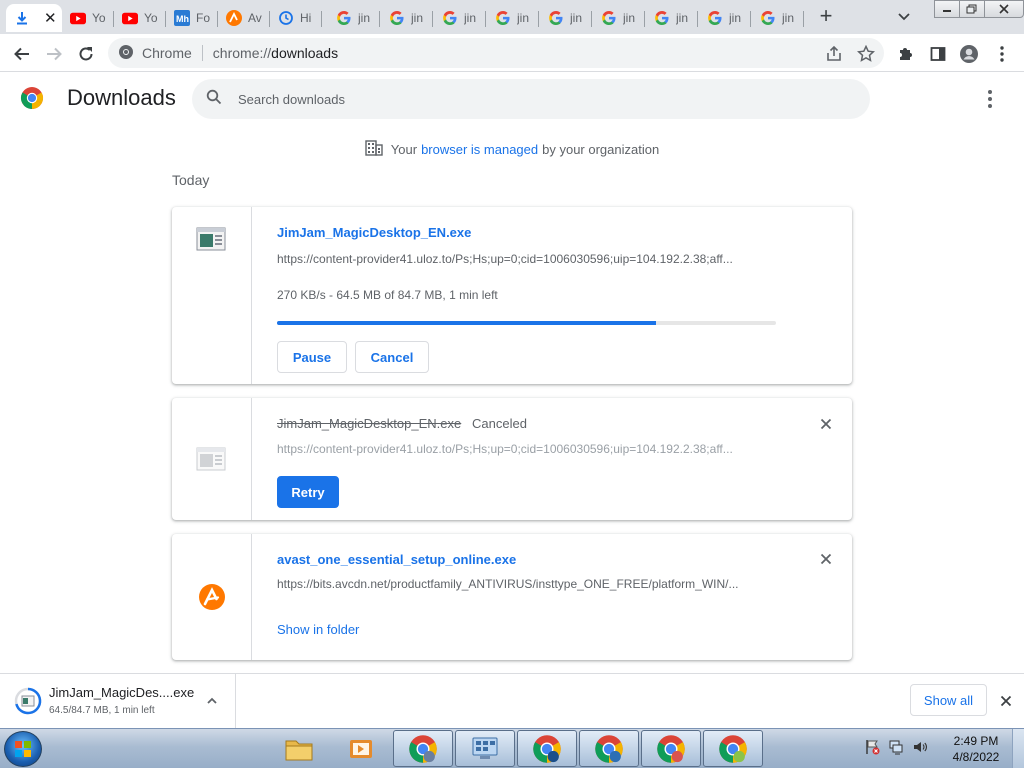  I want to click on youtube-icon, so click(130, 18).